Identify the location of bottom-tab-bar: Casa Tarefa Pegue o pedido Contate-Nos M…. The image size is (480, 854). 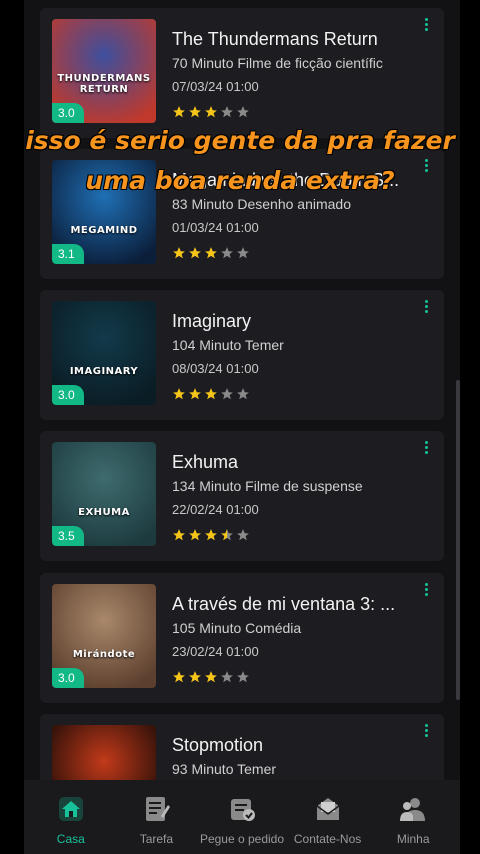
(242, 817).